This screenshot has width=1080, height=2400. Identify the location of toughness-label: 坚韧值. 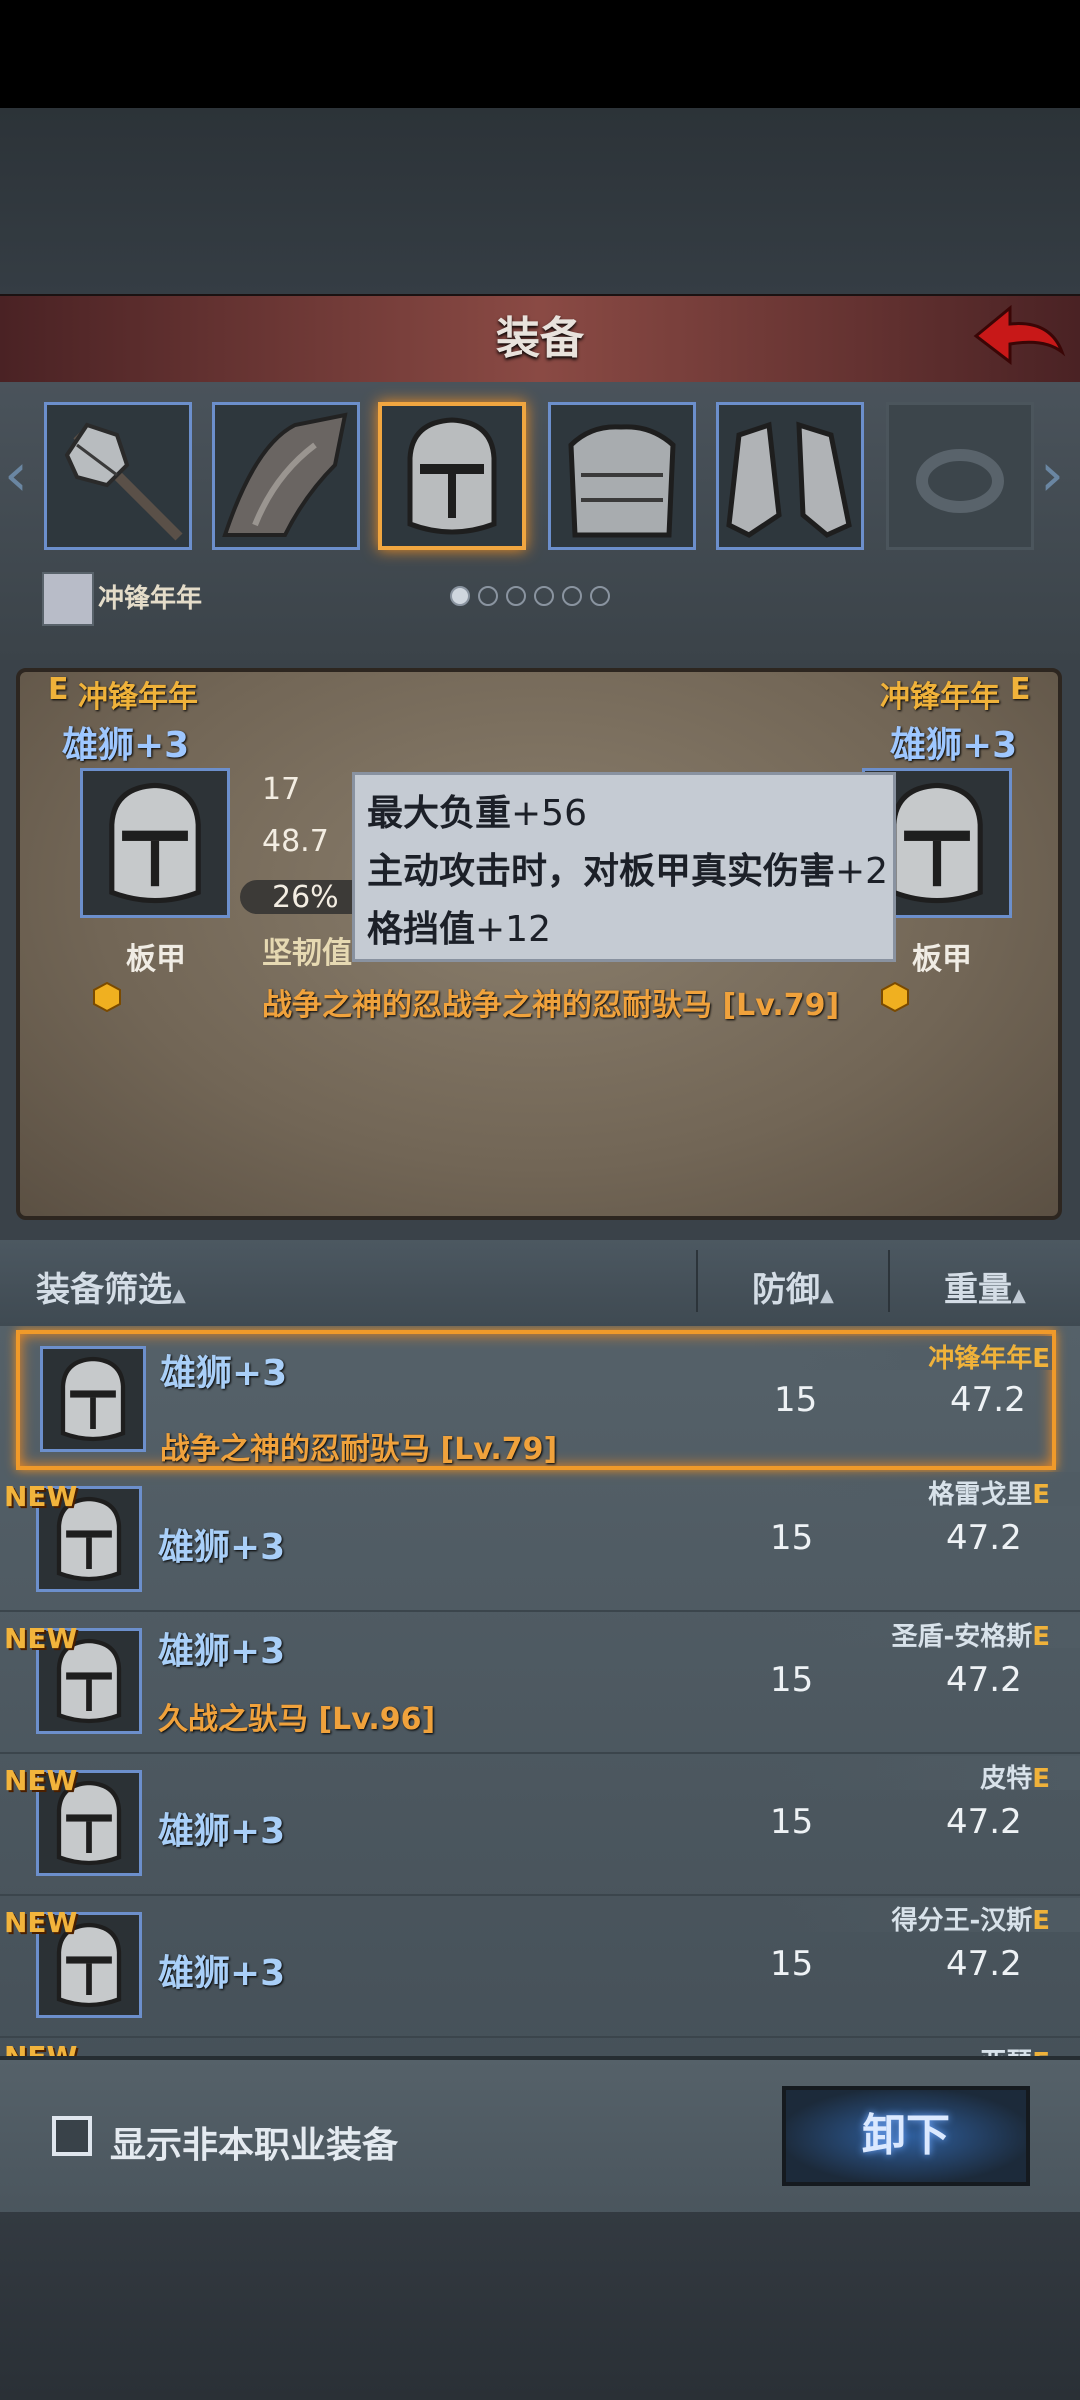
(307, 953).